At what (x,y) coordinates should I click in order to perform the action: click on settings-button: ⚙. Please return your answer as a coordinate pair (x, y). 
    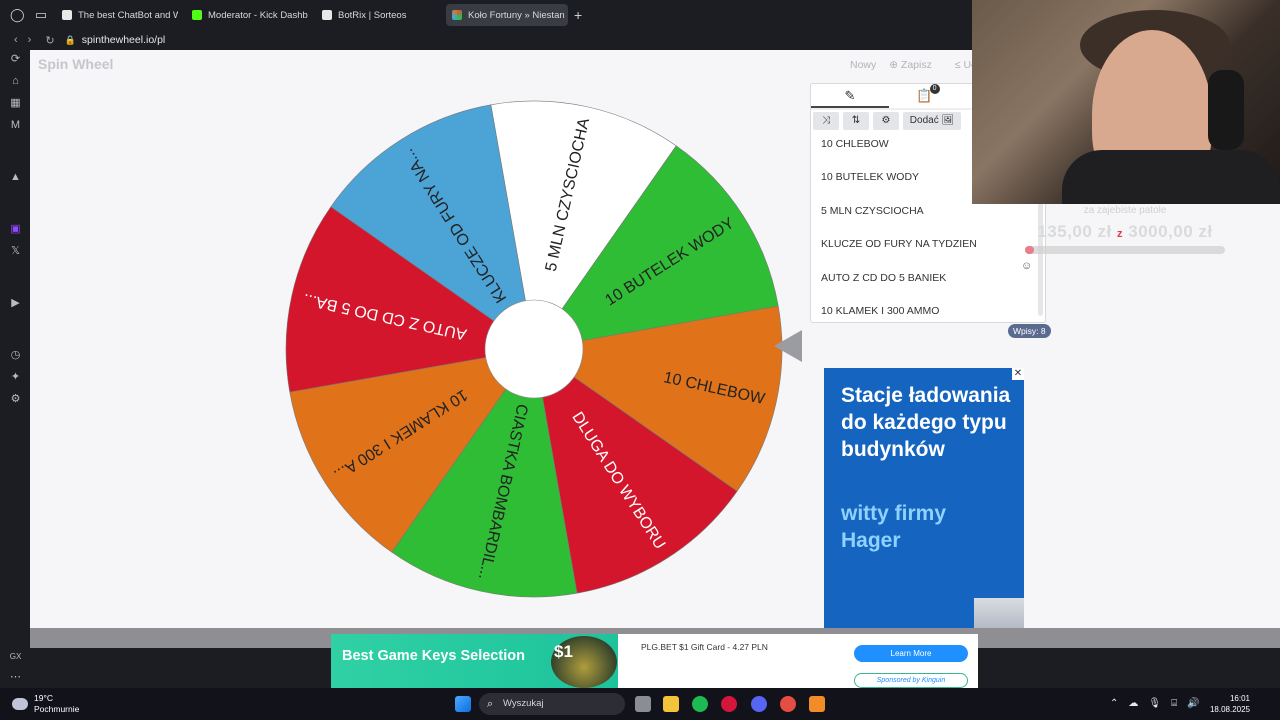
    Looking at the image, I should click on (886, 121).